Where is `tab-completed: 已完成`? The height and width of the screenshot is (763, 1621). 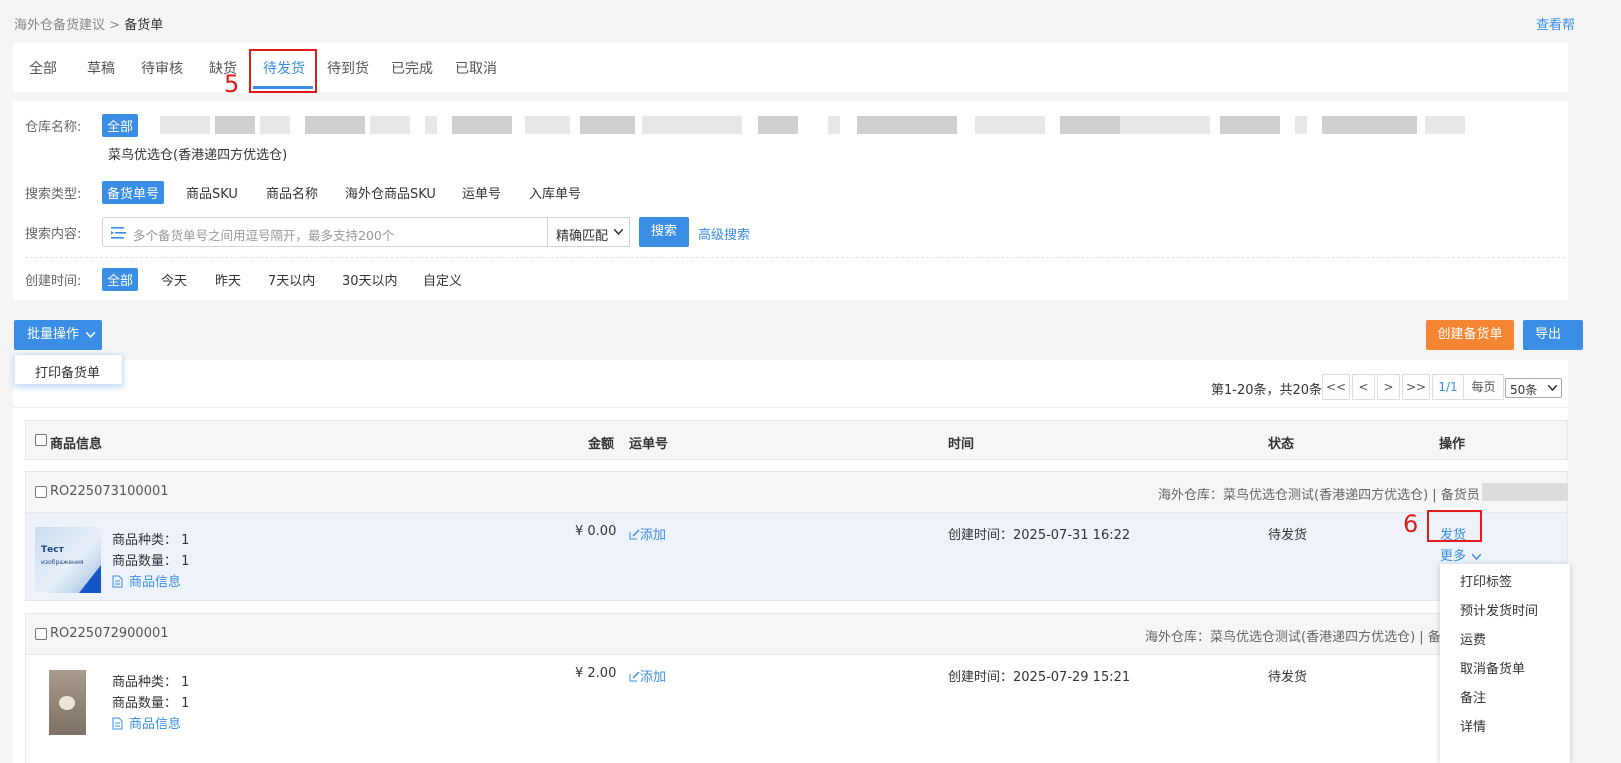 tab-completed: 已完成 is located at coordinates (412, 68).